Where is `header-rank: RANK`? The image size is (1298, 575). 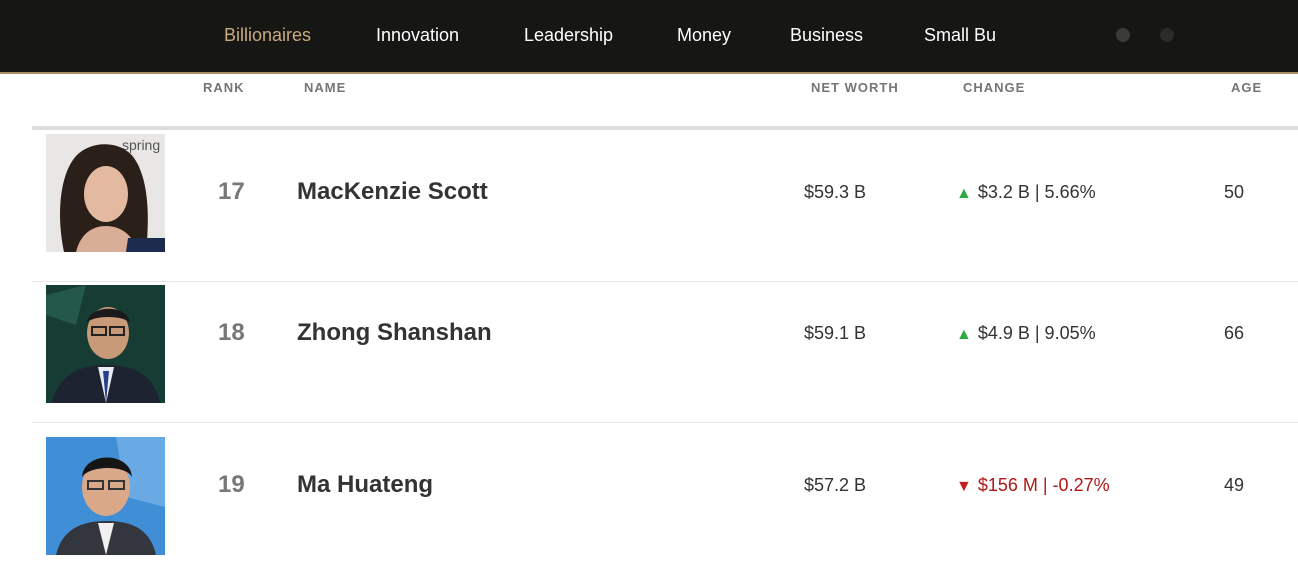 header-rank: RANK is located at coordinates (224, 87).